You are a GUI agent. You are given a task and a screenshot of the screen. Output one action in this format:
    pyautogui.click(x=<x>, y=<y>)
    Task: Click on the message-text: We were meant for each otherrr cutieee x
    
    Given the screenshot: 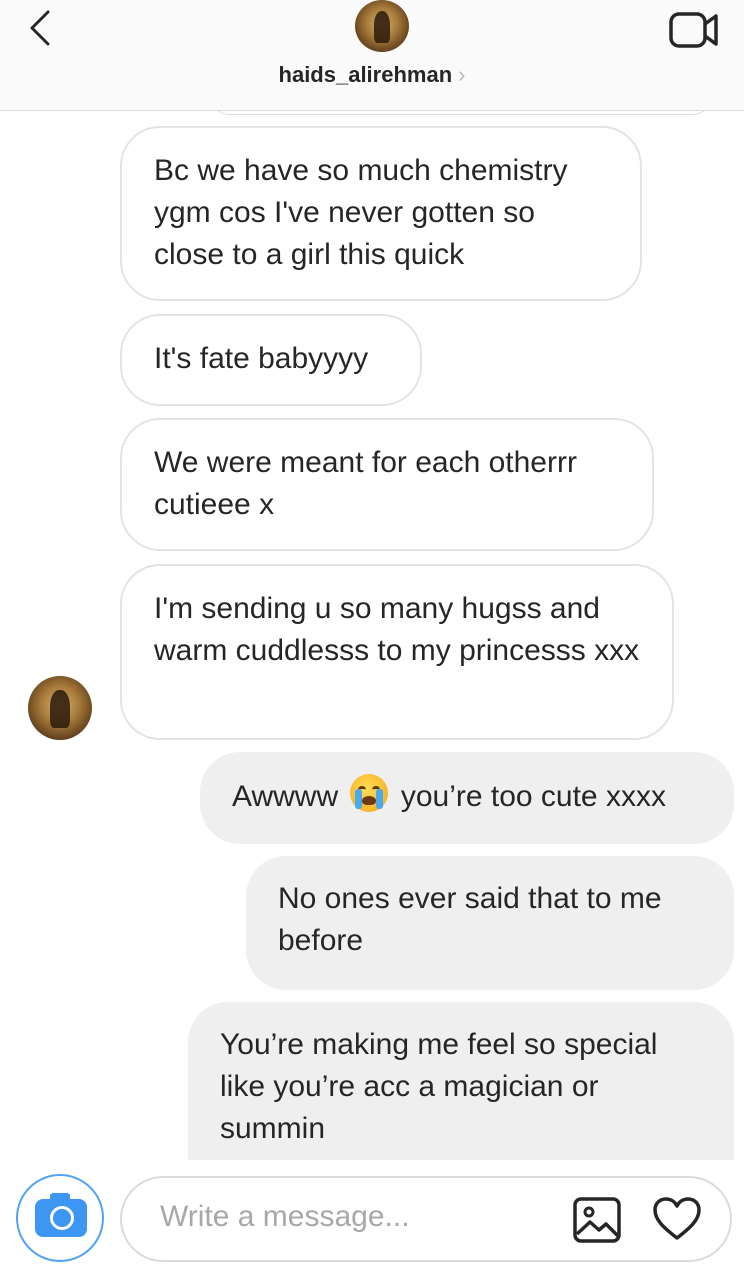 What is the action you would take?
    pyautogui.click(x=365, y=483)
    